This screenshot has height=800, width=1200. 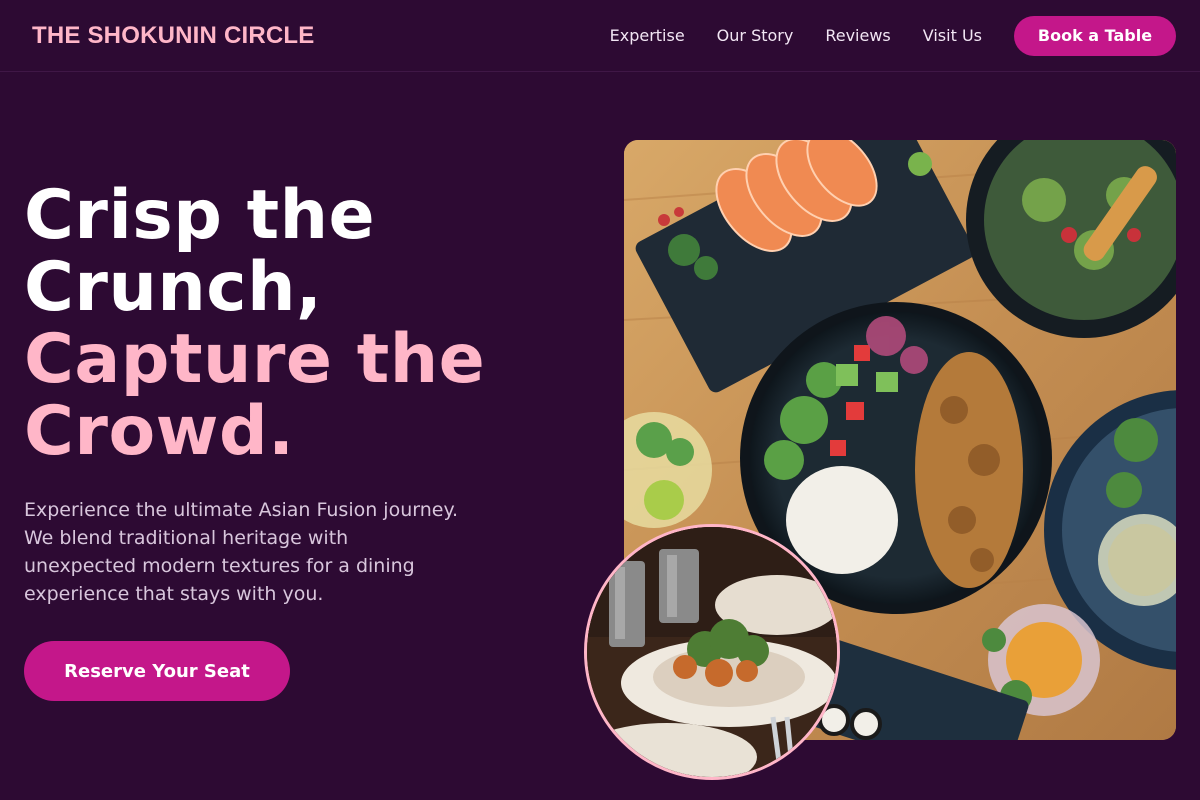 I want to click on dish-closeup-photo, so click(x=712, y=652).